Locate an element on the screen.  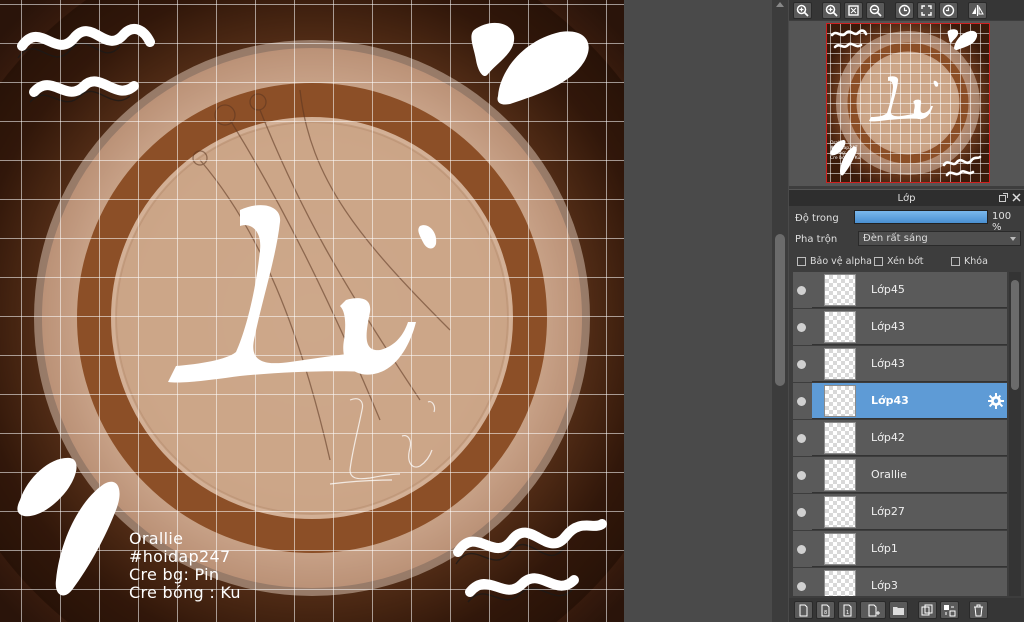
zoom-in-icon is located at coordinates (802, 10).